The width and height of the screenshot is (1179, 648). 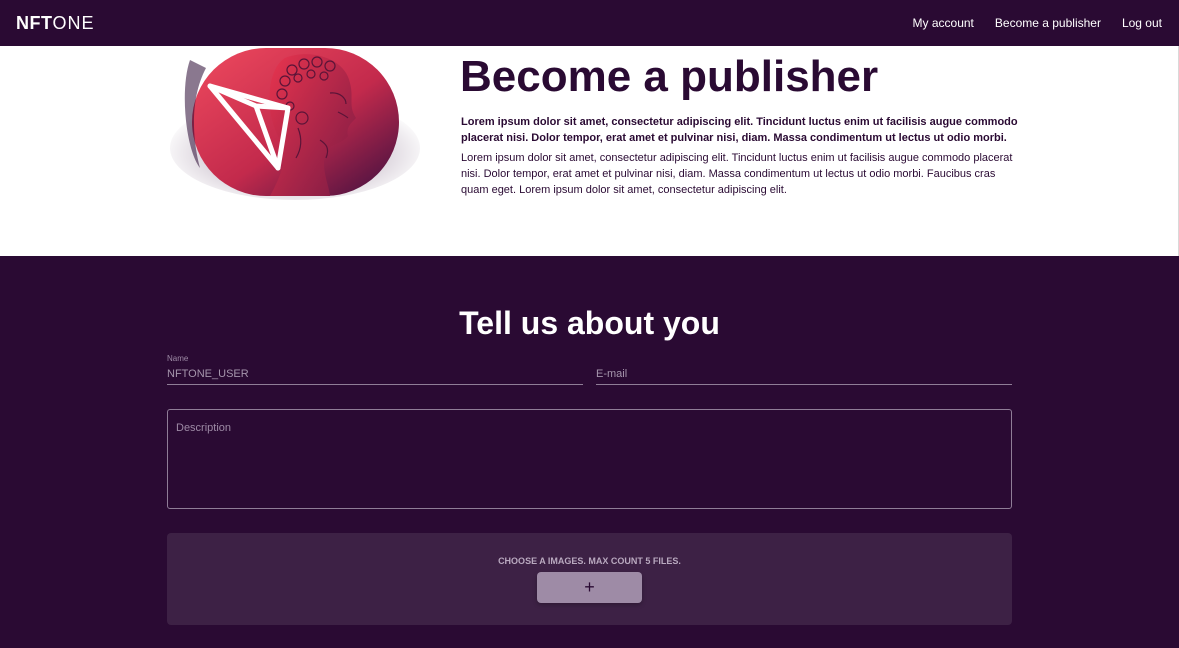 What do you see at coordinates (73, 23) in the screenshot?
I see `logo-light-text: ONE` at bounding box center [73, 23].